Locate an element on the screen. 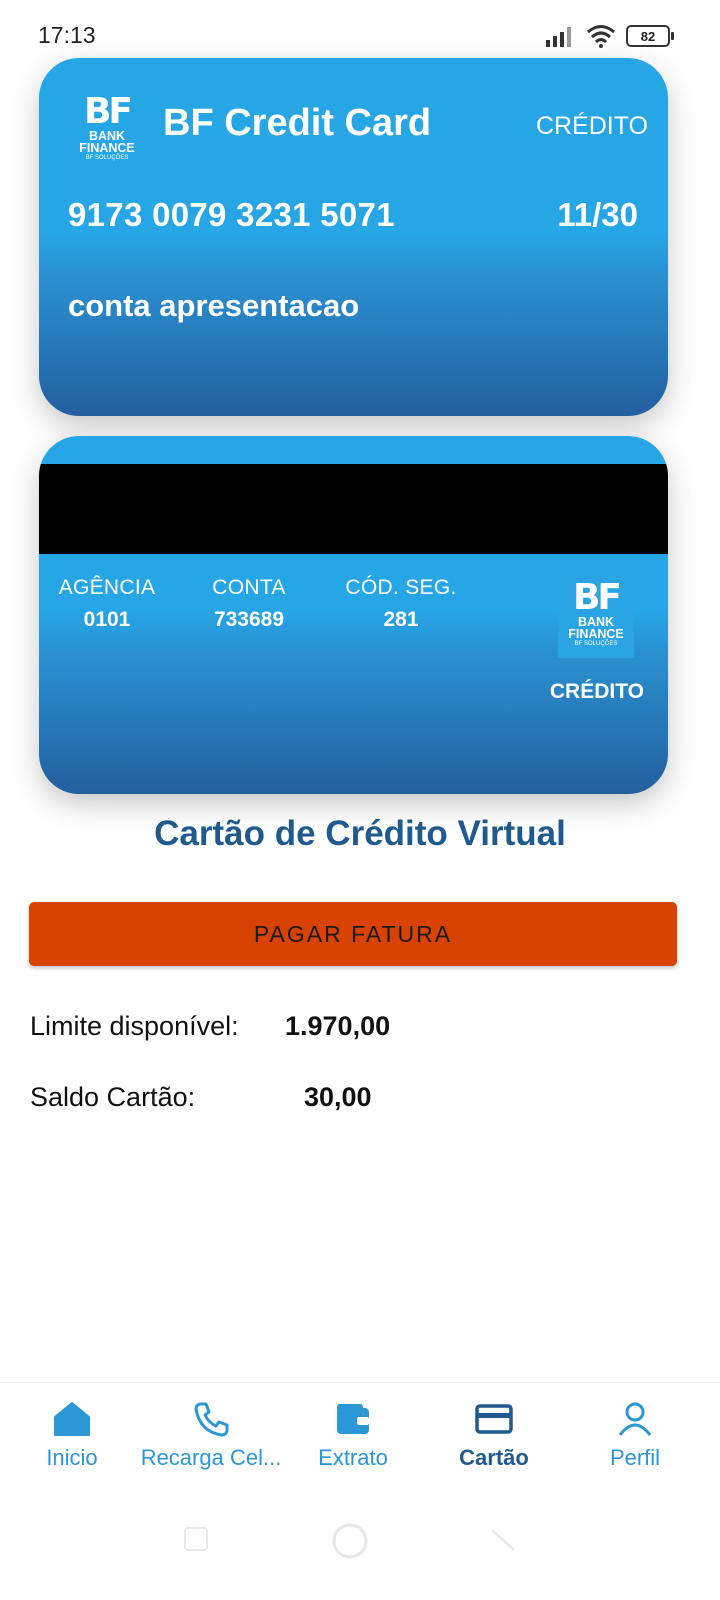  card-title: BF Credit Card is located at coordinates (297, 123).